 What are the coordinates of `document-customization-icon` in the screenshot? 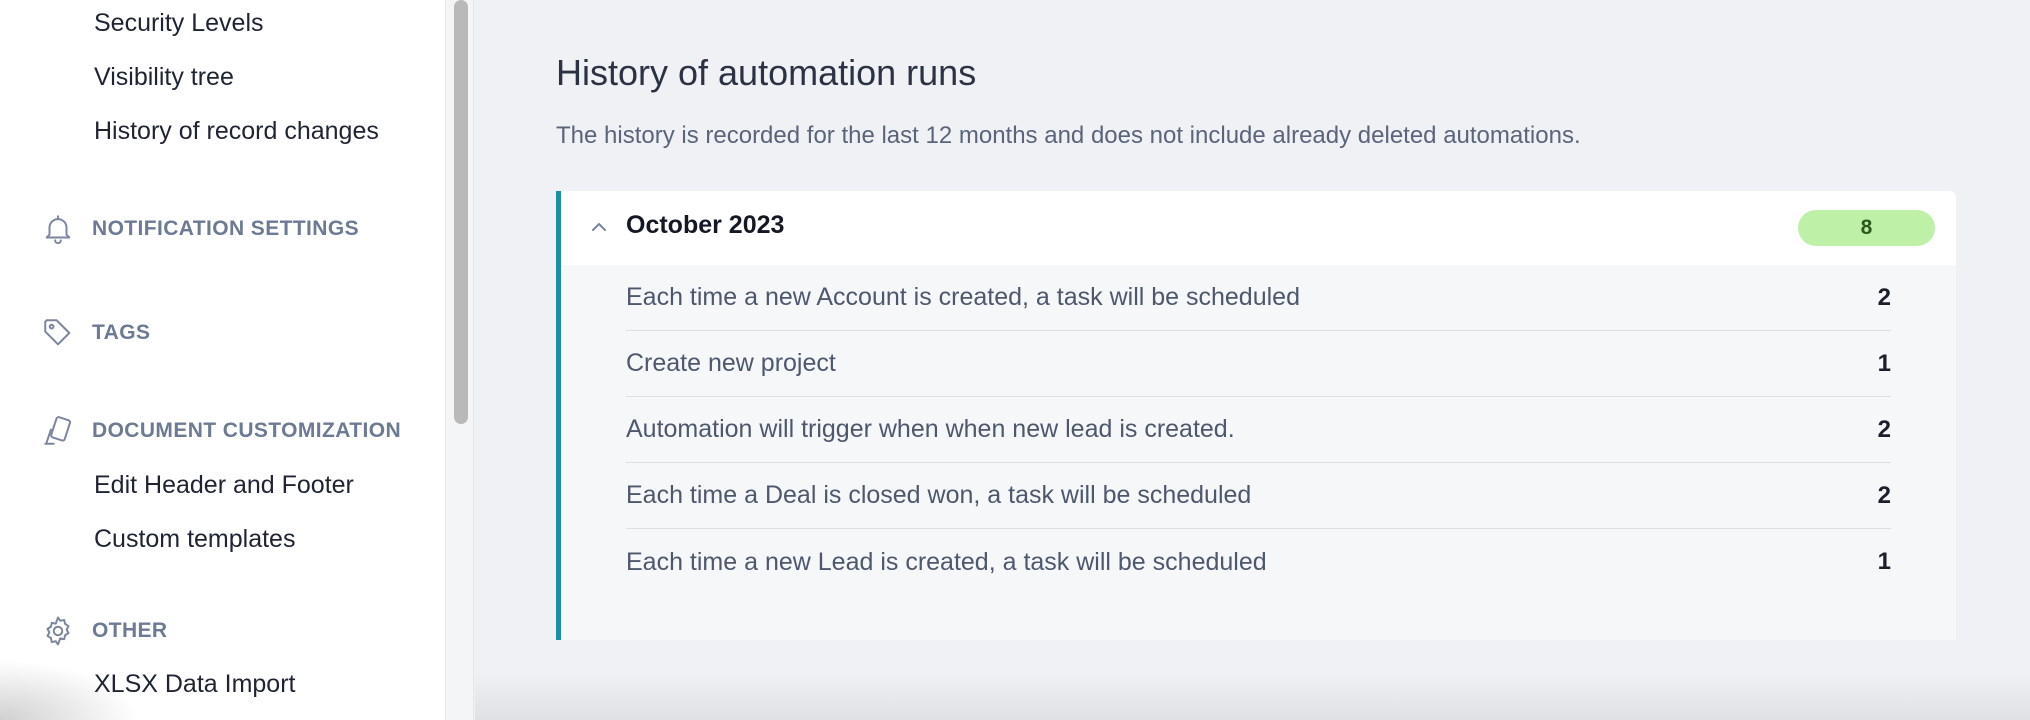 It's located at (58, 431).